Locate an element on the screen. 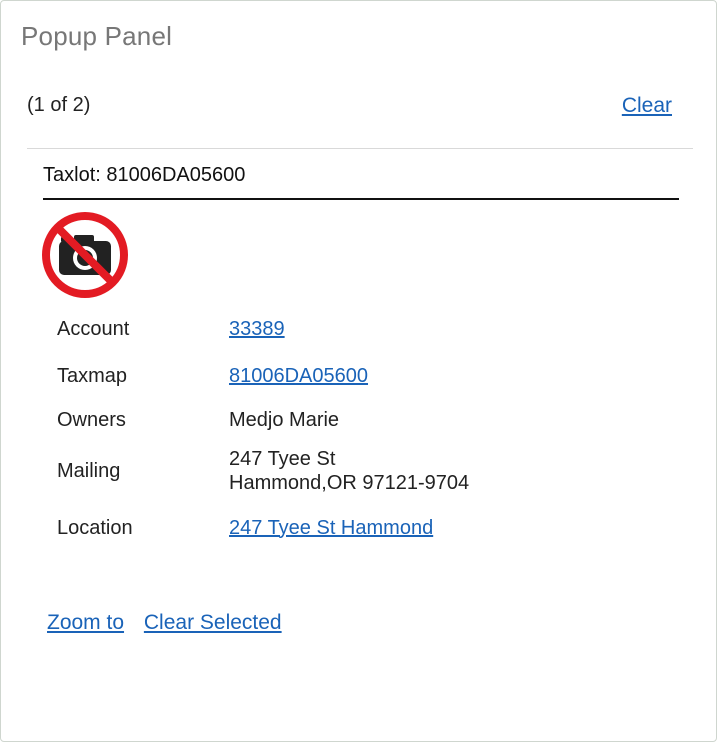  feature-pager: (1 of 2) is located at coordinates (59, 105).